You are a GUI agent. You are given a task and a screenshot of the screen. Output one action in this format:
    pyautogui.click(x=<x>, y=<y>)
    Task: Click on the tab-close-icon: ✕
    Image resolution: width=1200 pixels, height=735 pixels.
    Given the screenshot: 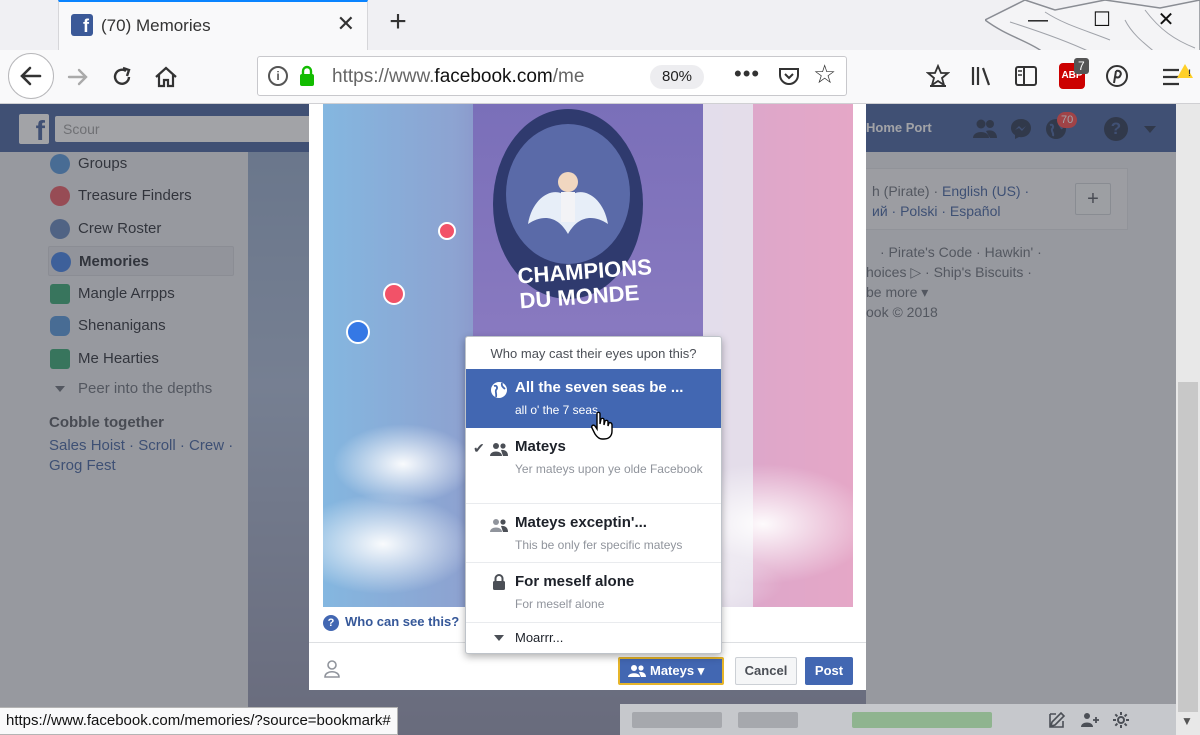 What is the action you would take?
    pyautogui.click(x=346, y=24)
    